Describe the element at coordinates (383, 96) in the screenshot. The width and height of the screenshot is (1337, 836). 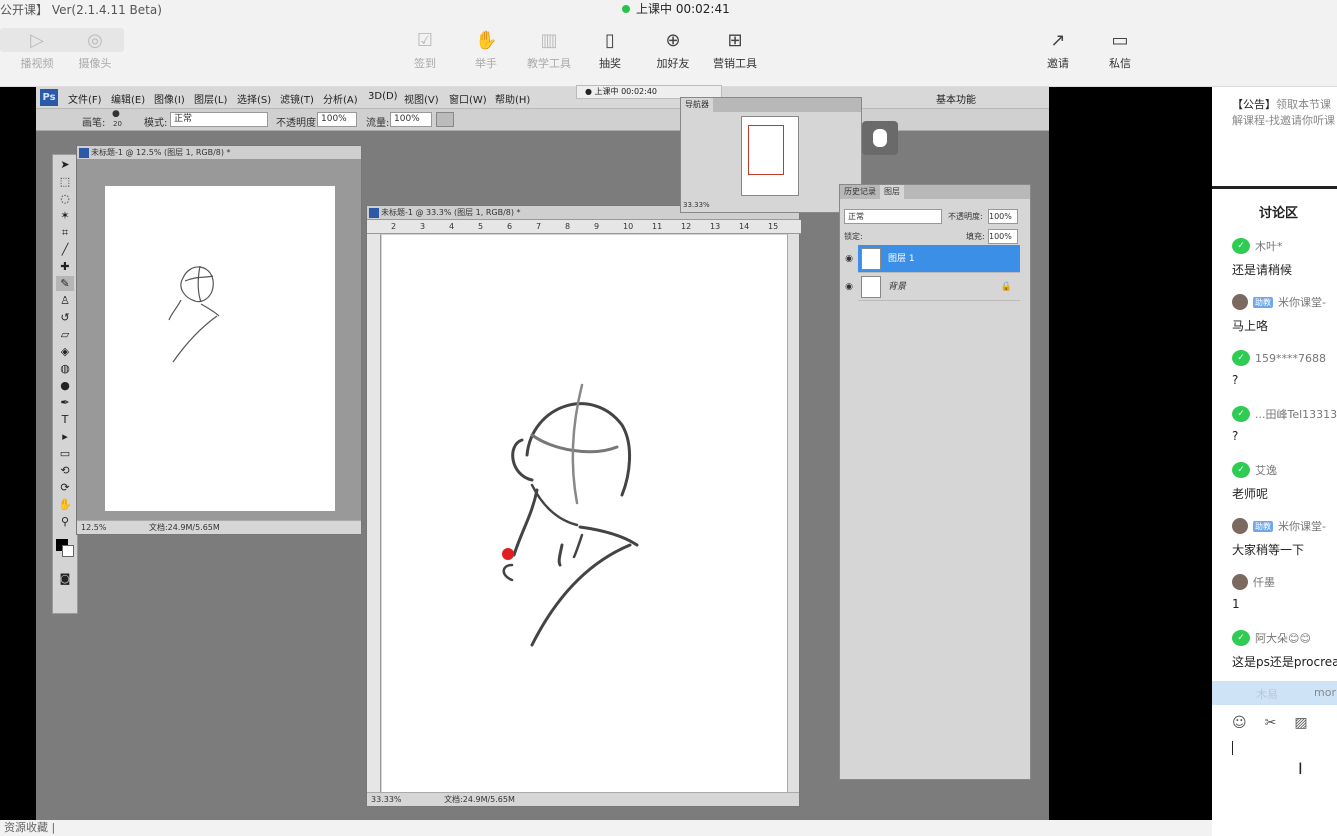
I see `ps-menu-3d: 3D(D)` at that location.